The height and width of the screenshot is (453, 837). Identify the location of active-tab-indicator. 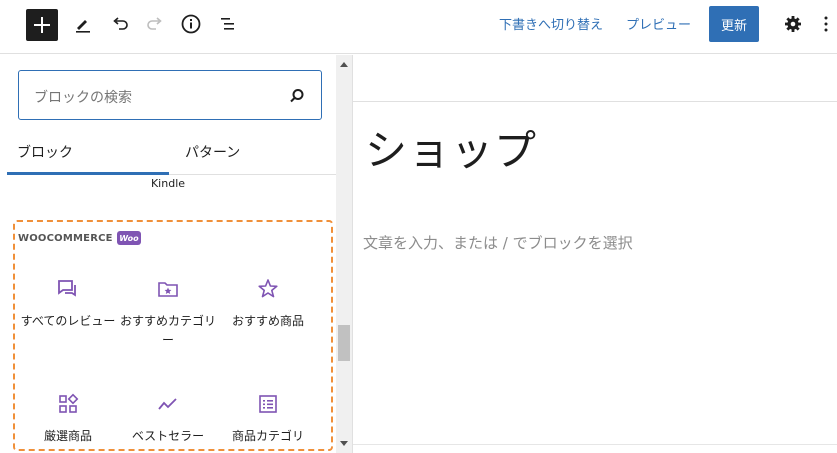
(88, 173).